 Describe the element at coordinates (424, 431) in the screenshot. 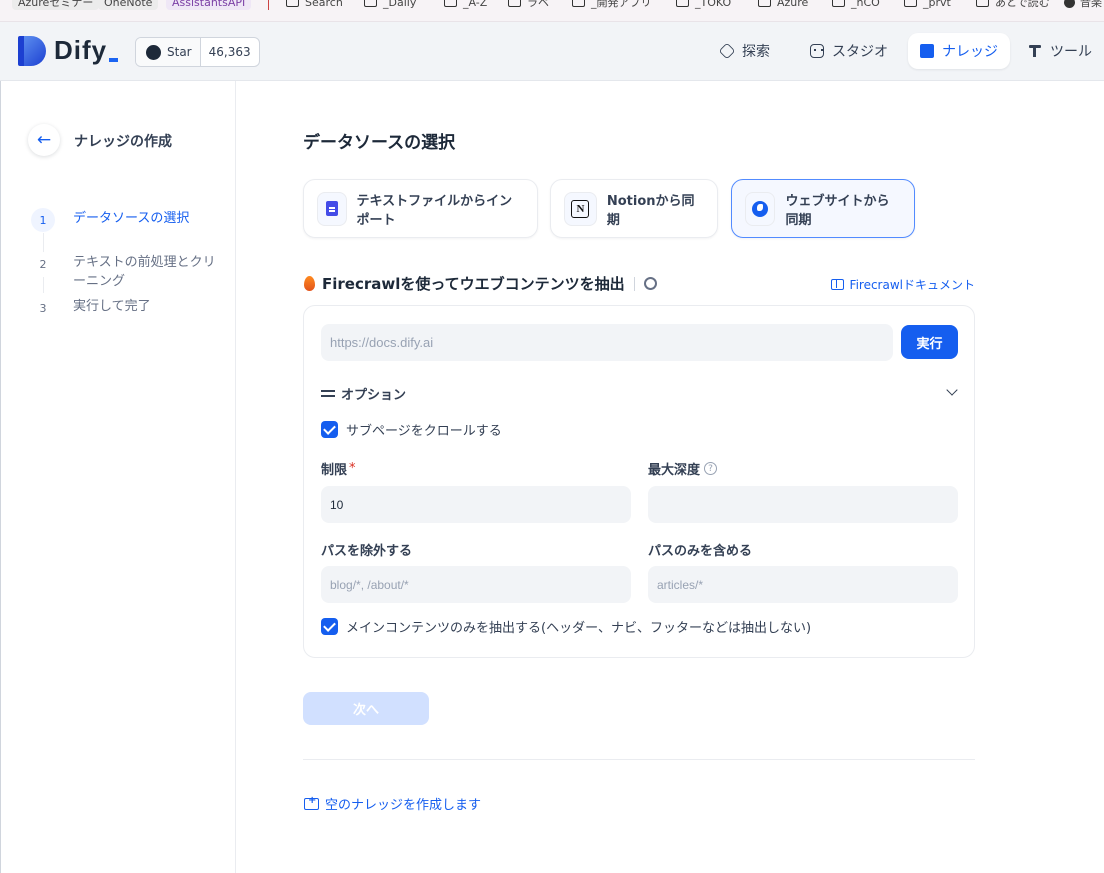

I see `checkbox-label: サブページをクロールする` at that location.